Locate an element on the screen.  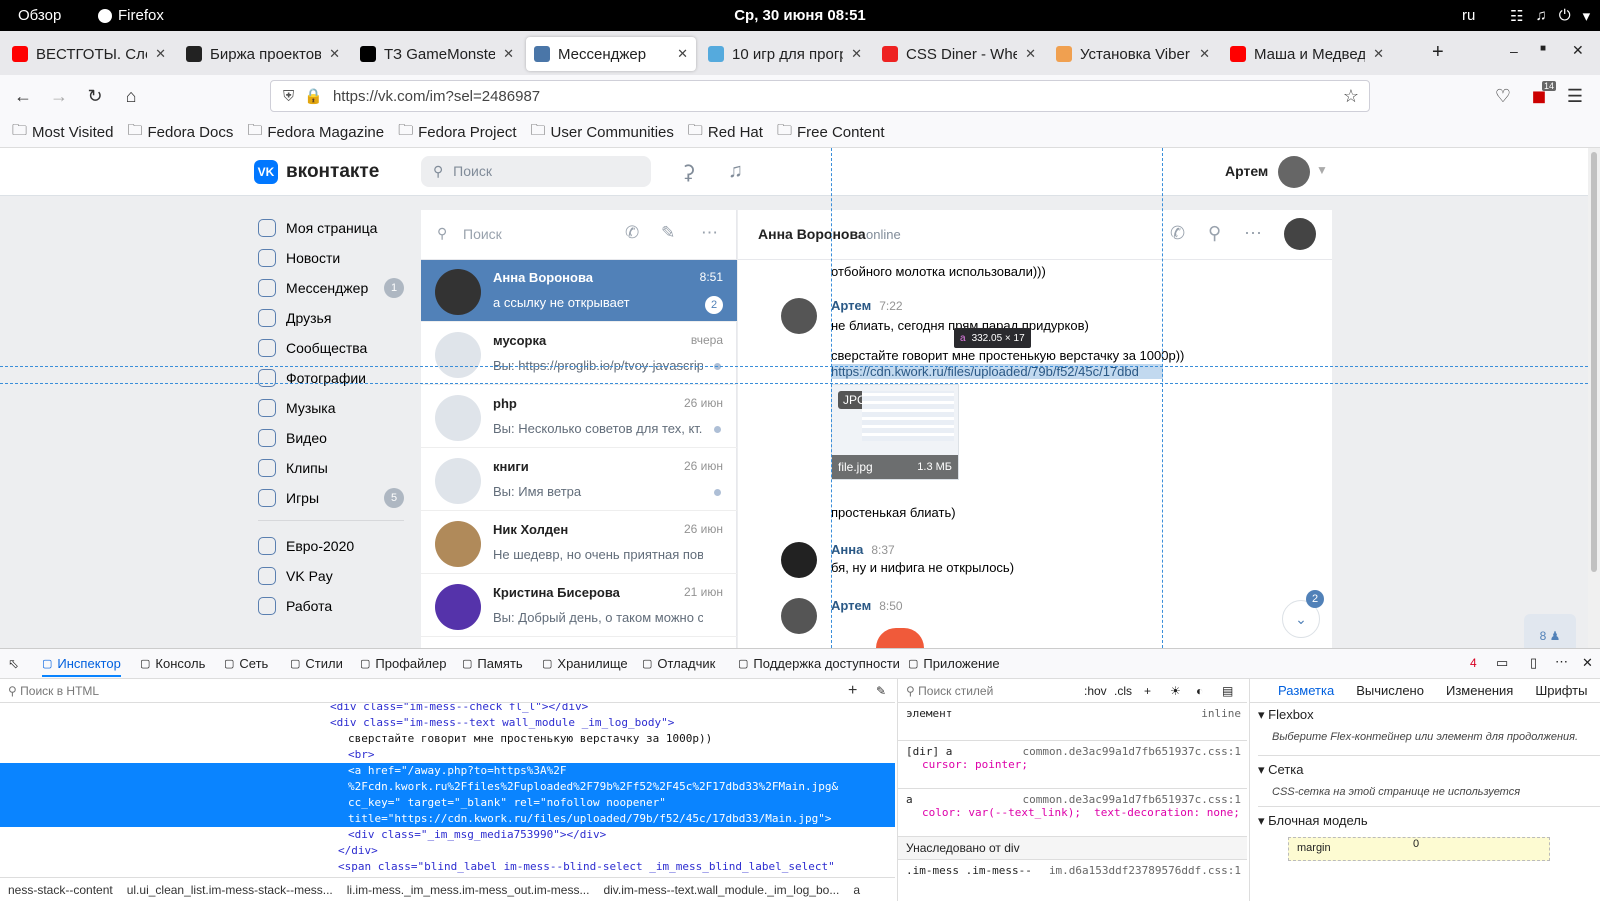
pocket-icon: ♡ is located at coordinates (1503, 96).